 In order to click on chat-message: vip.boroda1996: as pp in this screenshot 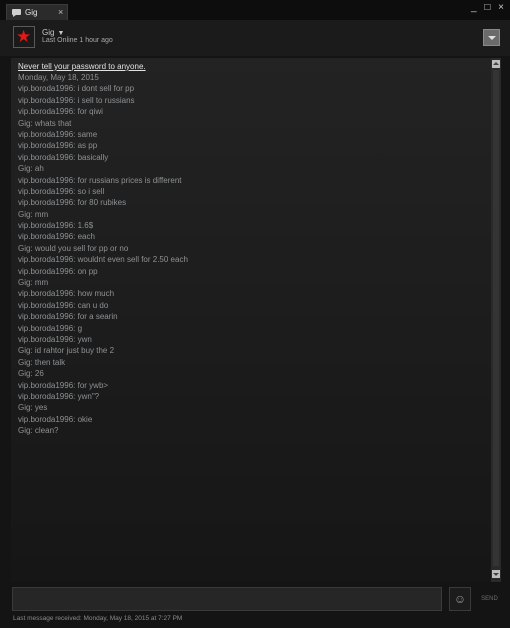, I will do `click(58, 146)`.